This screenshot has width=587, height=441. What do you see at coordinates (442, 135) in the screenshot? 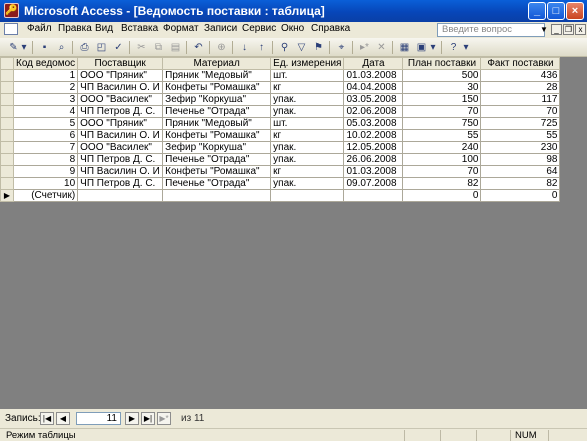
I see `table-cell: 55` at bounding box center [442, 135].